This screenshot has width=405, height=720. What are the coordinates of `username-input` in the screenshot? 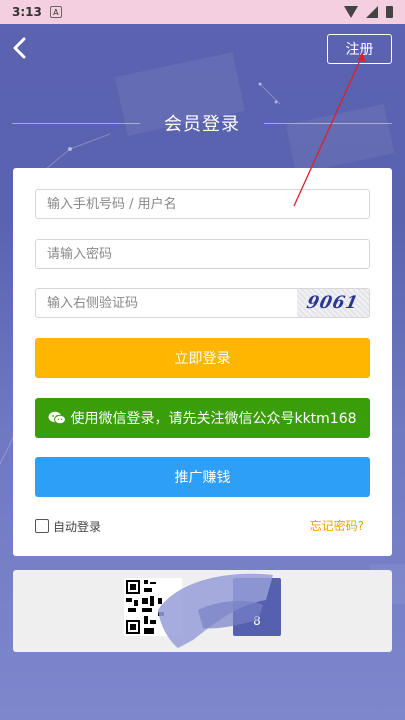 It's located at (202, 204).